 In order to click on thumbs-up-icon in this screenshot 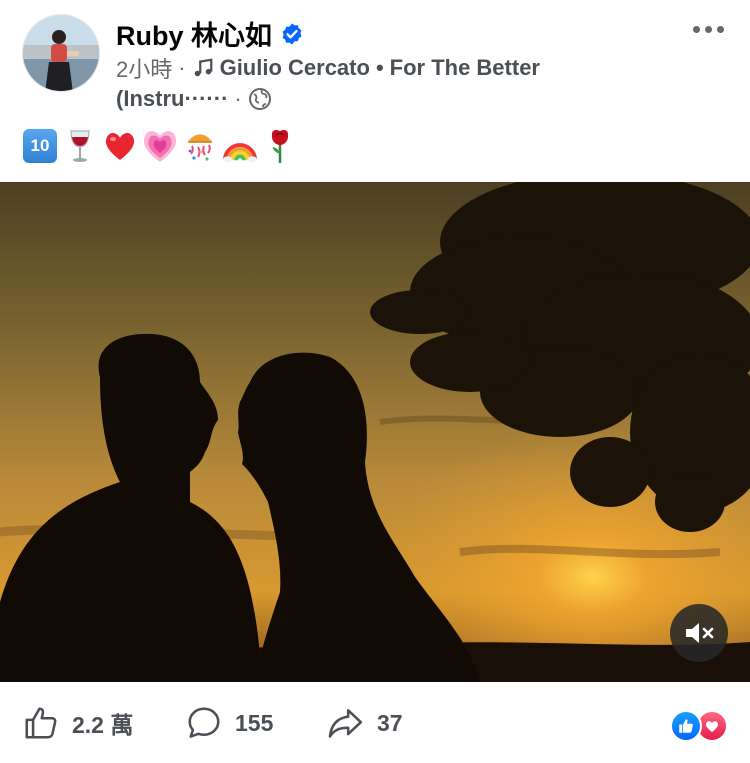, I will do `click(41, 723)`.